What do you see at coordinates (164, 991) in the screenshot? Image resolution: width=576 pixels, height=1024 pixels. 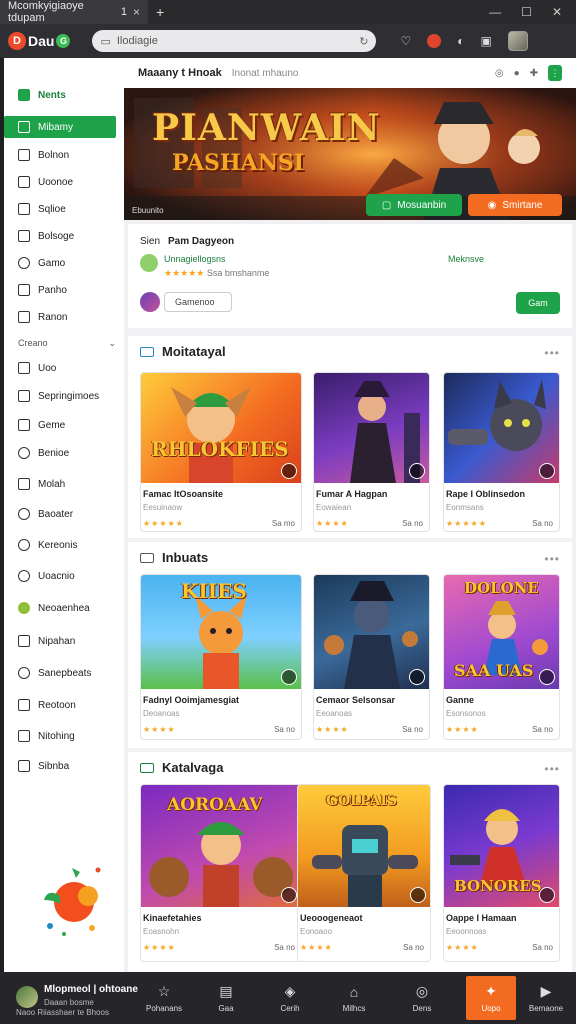 I see `star-icon: ☆` at bounding box center [164, 991].